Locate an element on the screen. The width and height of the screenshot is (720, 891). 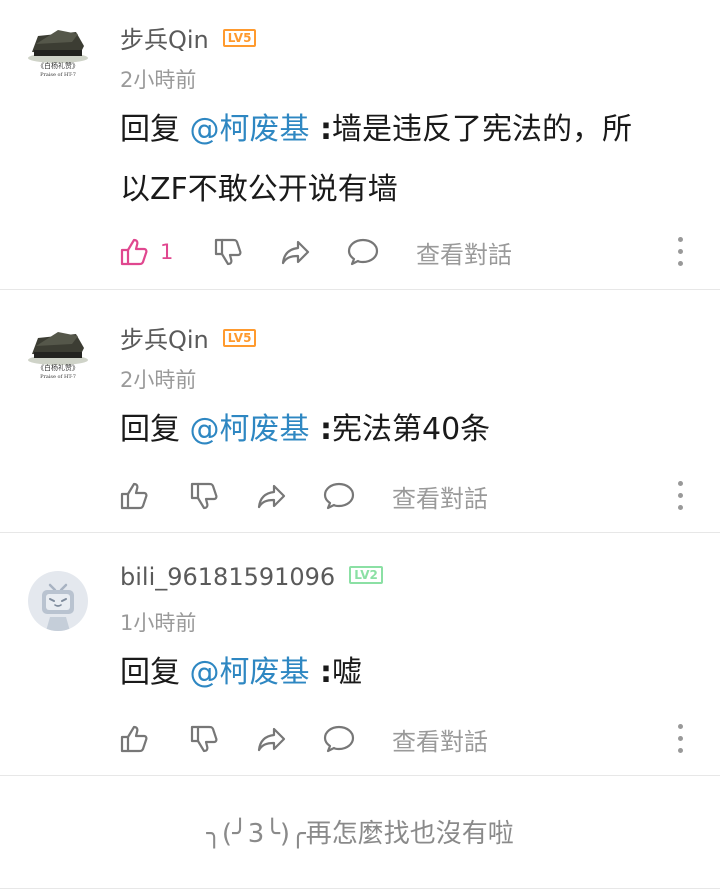
end-of-list-message: ╮(╯3╰)╭再怎麼找也沒有啦 is located at coordinates (360, 834).